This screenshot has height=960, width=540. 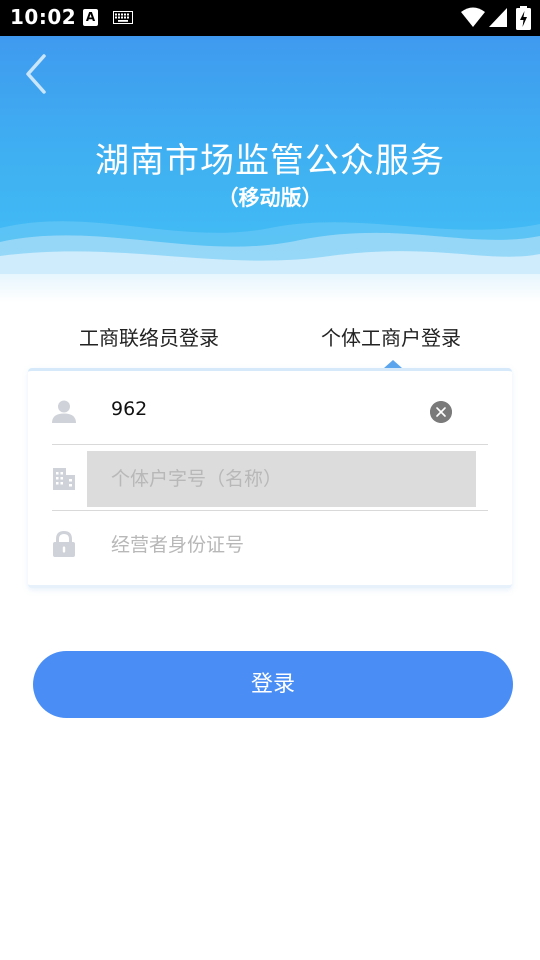 I want to click on header-waves, so click(x=270, y=261).